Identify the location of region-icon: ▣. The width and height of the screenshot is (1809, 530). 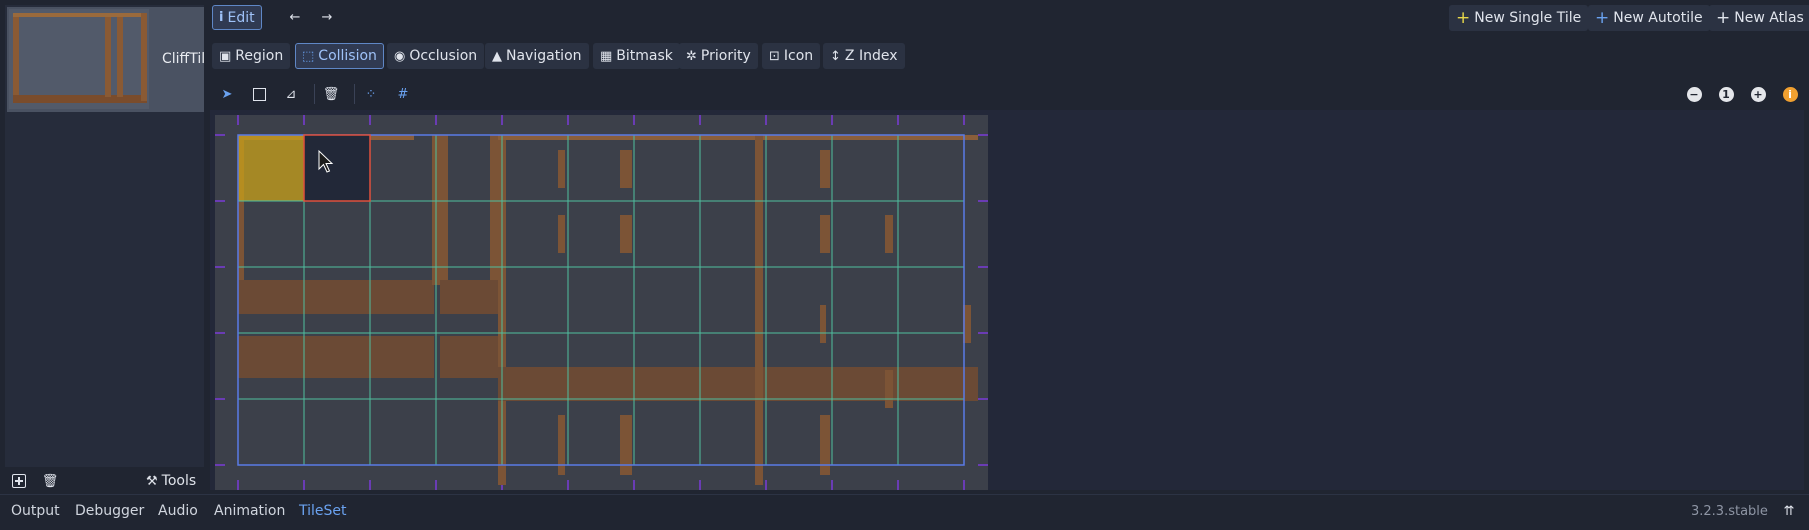
(225, 56).